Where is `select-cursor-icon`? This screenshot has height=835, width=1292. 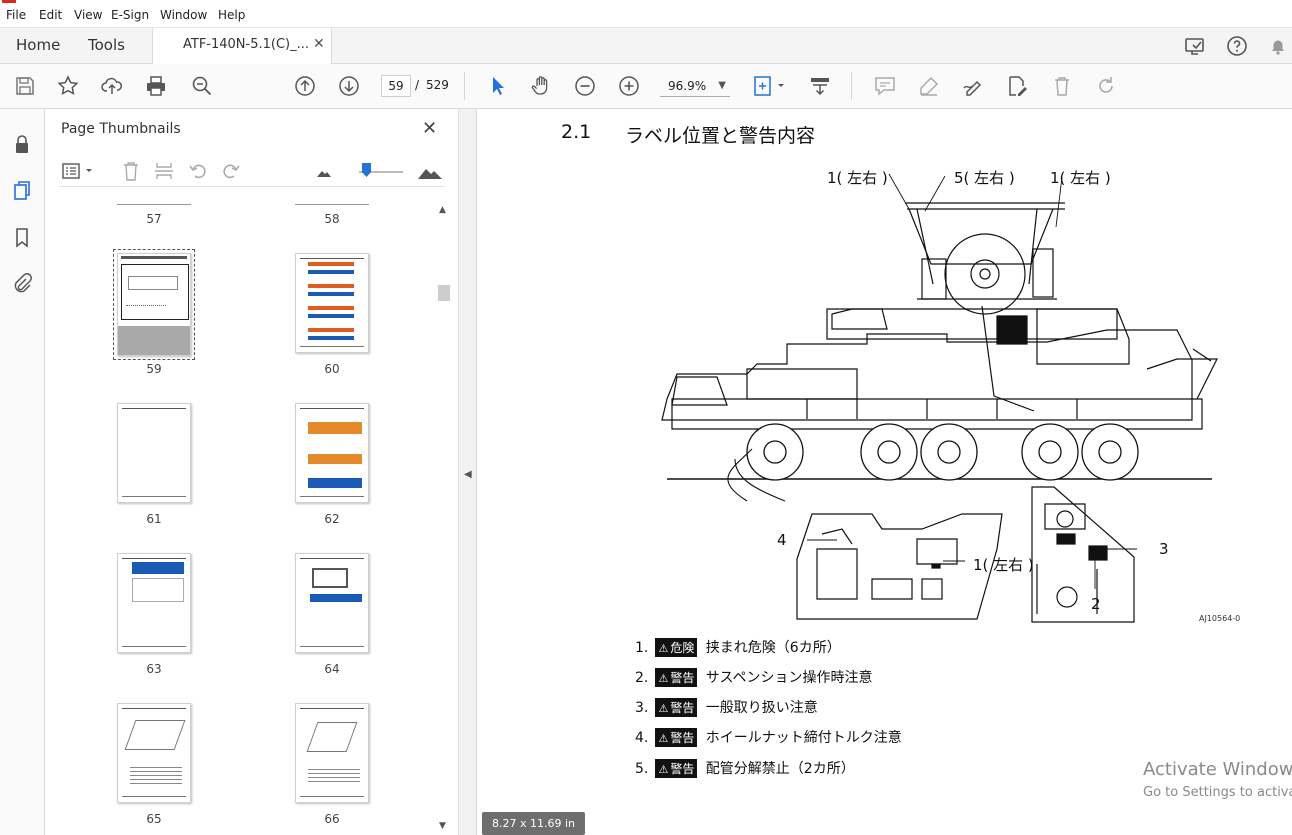
select-cursor-icon is located at coordinates (498, 86).